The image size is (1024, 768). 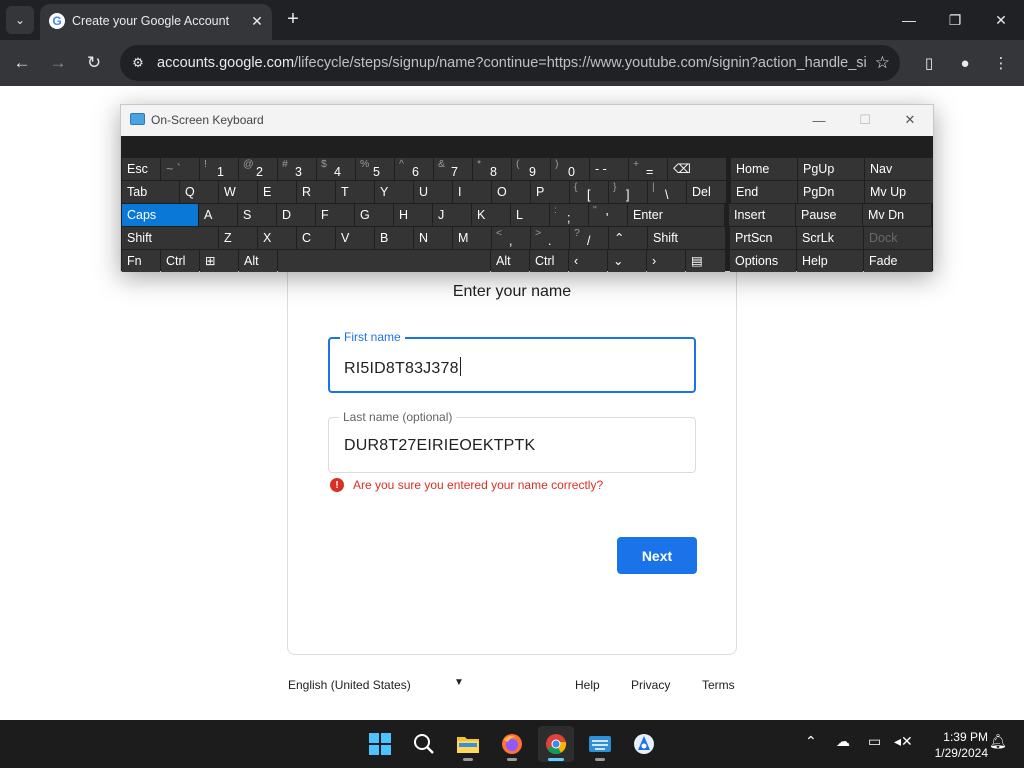 I want to click on back-arrow-icon: ←, so click(x=22, y=63).